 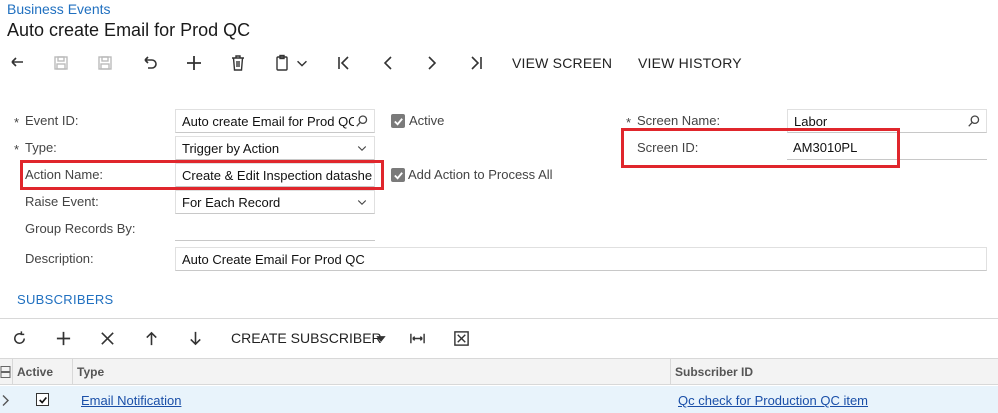 I want to click on previous-record-icon, so click(x=388, y=63).